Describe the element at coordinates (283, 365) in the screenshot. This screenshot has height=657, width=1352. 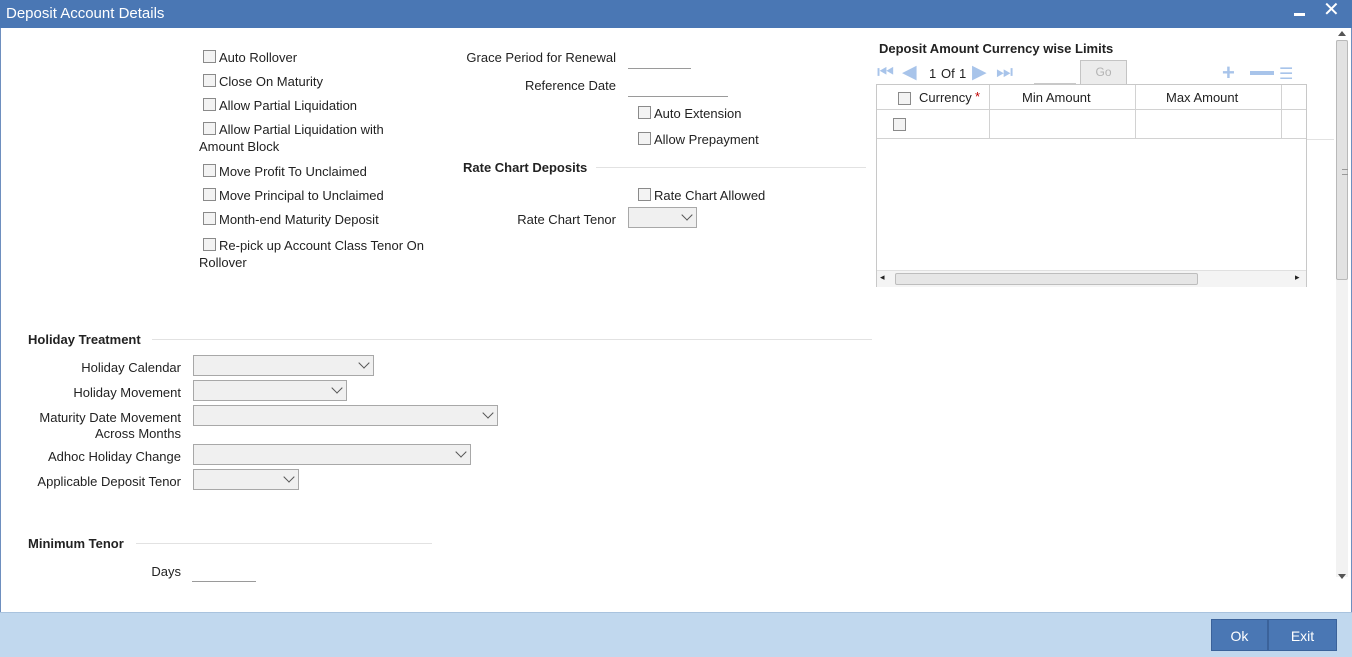
I see `holiday-calendar-select` at that location.